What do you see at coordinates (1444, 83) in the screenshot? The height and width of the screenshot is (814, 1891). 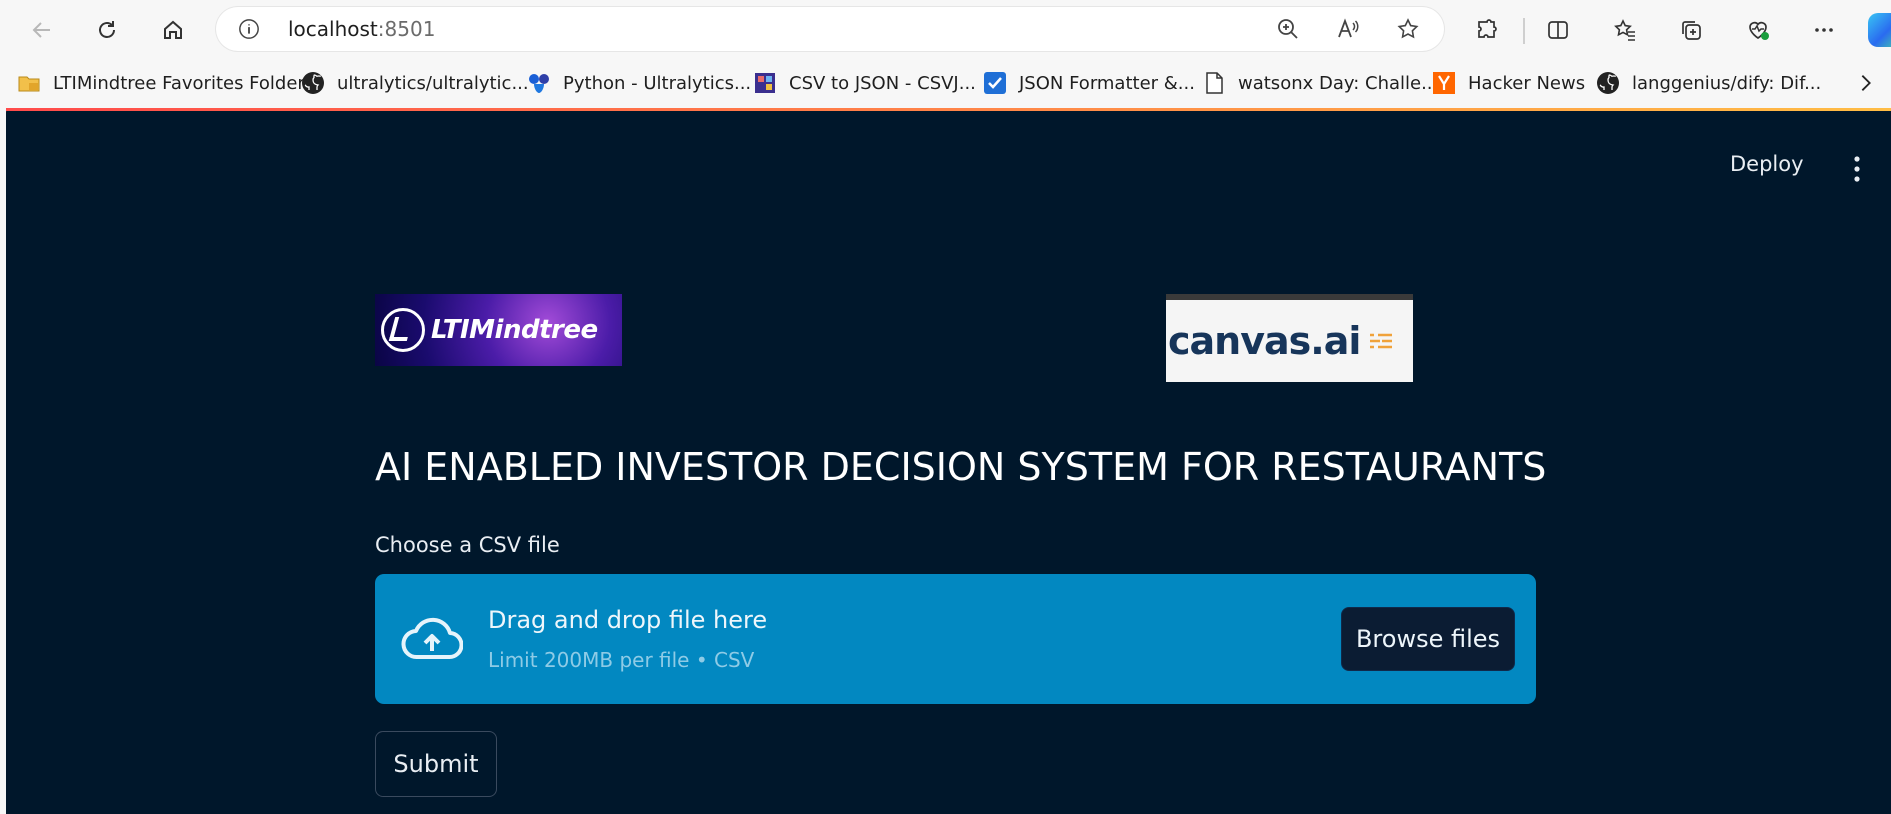 I see `hacker-news-icon` at bounding box center [1444, 83].